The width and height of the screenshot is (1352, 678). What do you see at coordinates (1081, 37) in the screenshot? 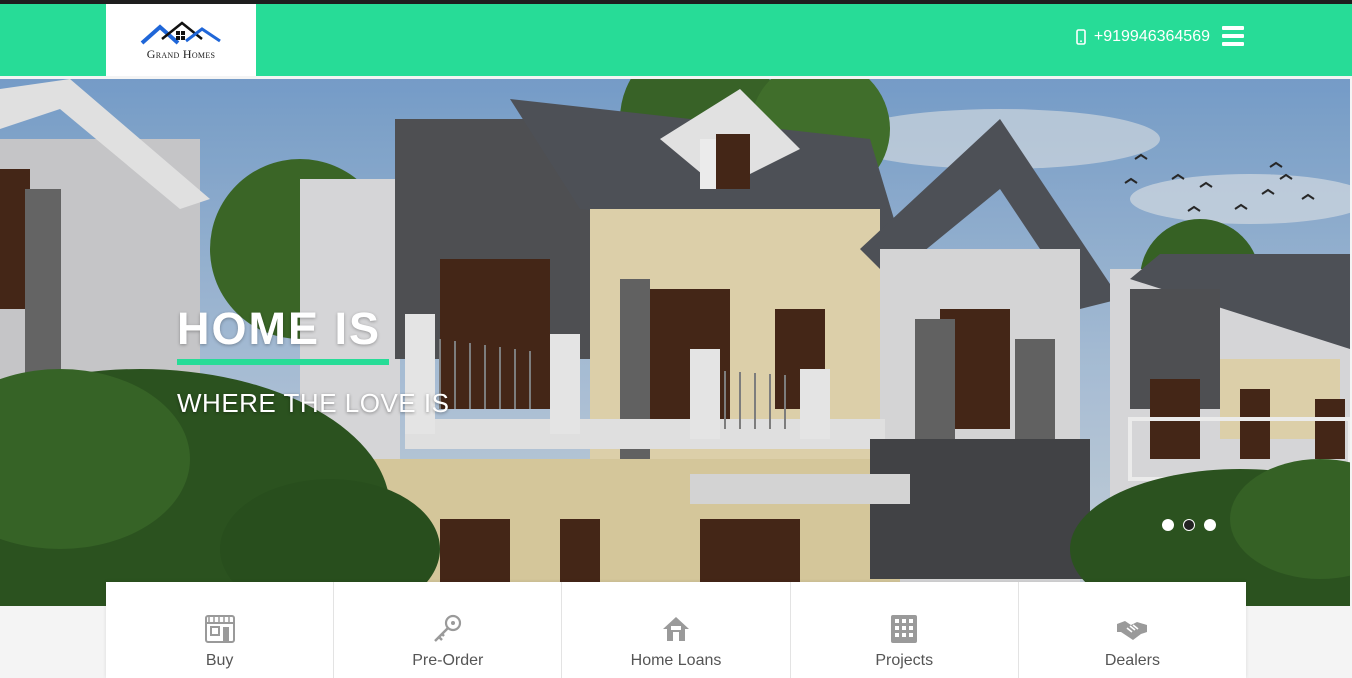
I see `mobile-phone-icon` at bounding box center [1081, 37].